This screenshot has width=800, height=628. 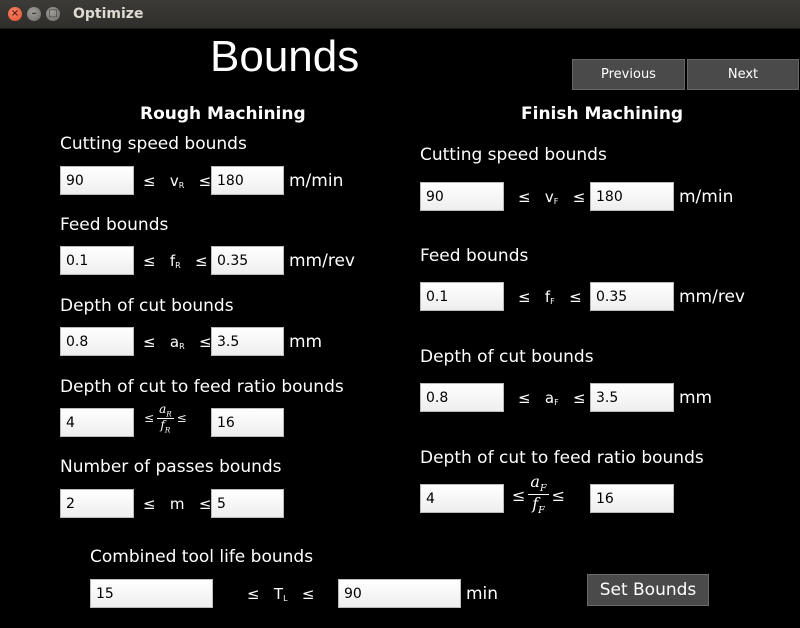 What do you see at coordinates (632, 498) in the screenshot?
I see `finish-ratio-max-input: 16` at bounding box center [632, 498].